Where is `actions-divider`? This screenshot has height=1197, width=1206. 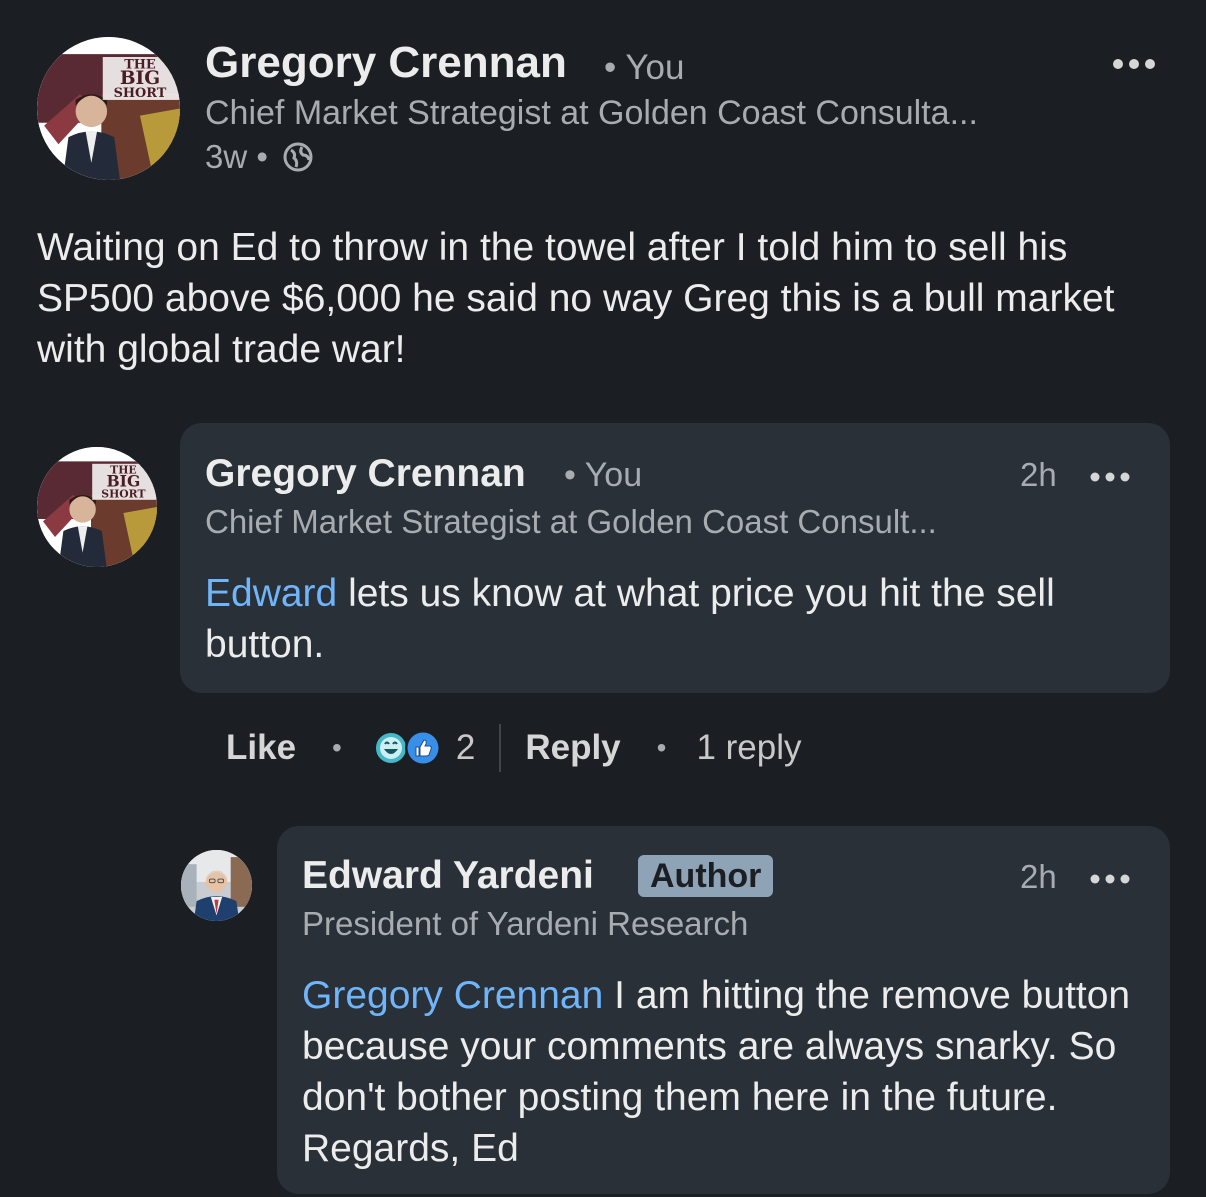 actions-divider is located at coordinates (500, 748).